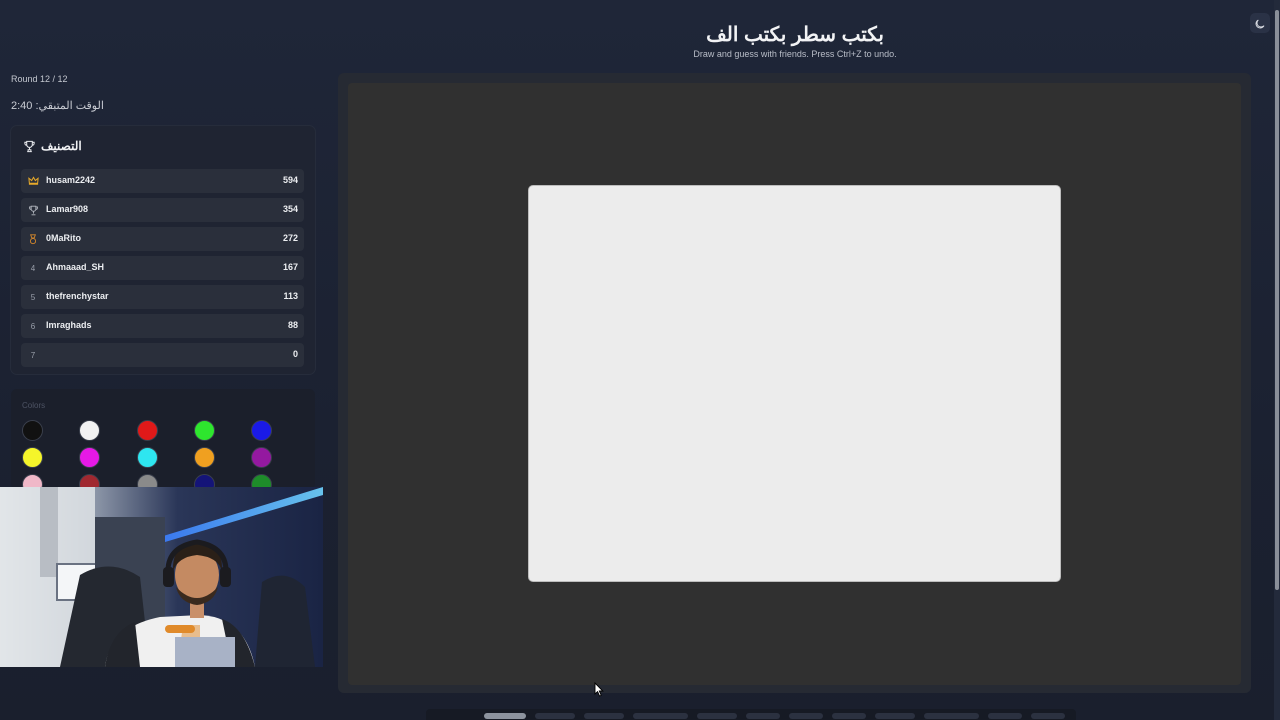  Describe the element at coordinates (162, 355) in the screenshot. I see `leaderboard-row: 7 0` at that location.